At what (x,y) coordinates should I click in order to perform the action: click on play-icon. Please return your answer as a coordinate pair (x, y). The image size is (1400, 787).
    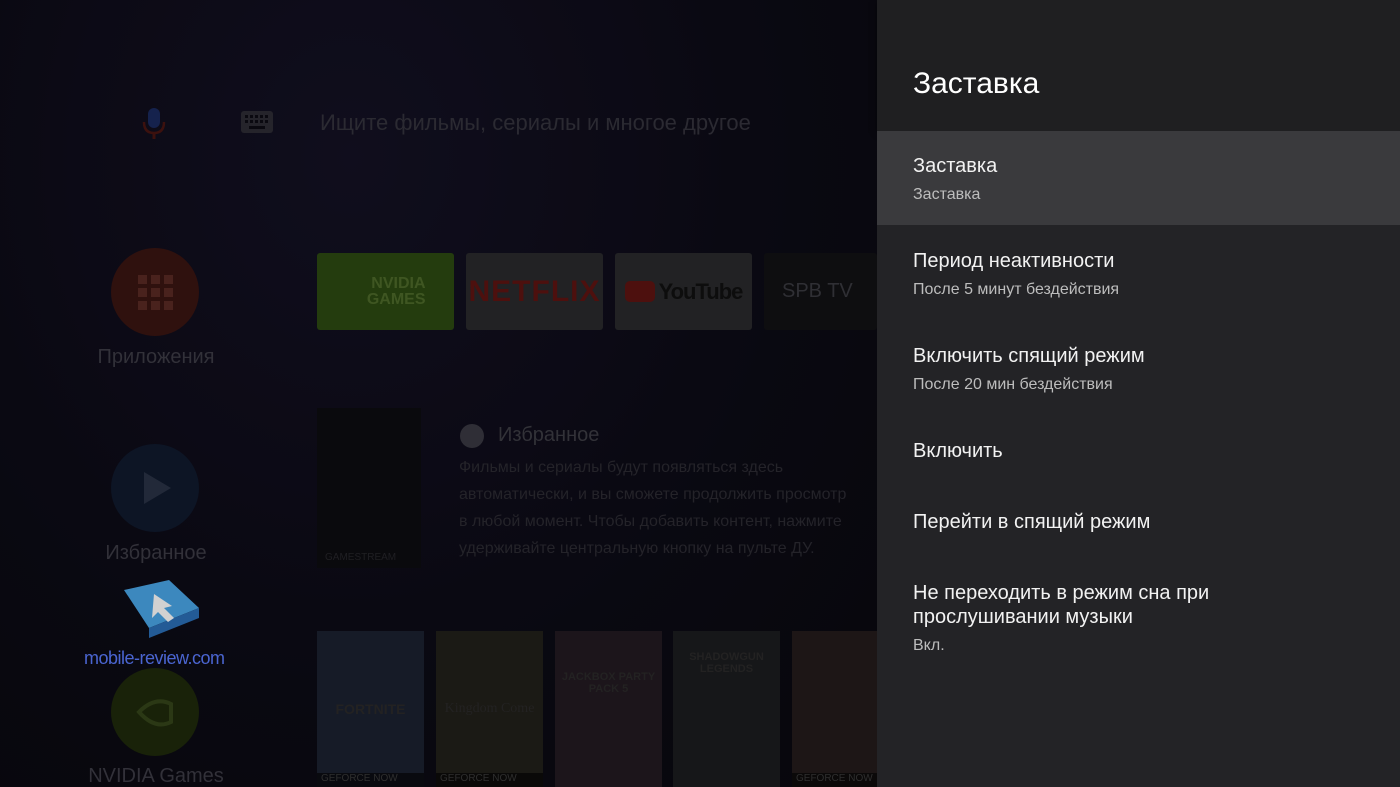
    Looking at the image, I should click on (157, 488).